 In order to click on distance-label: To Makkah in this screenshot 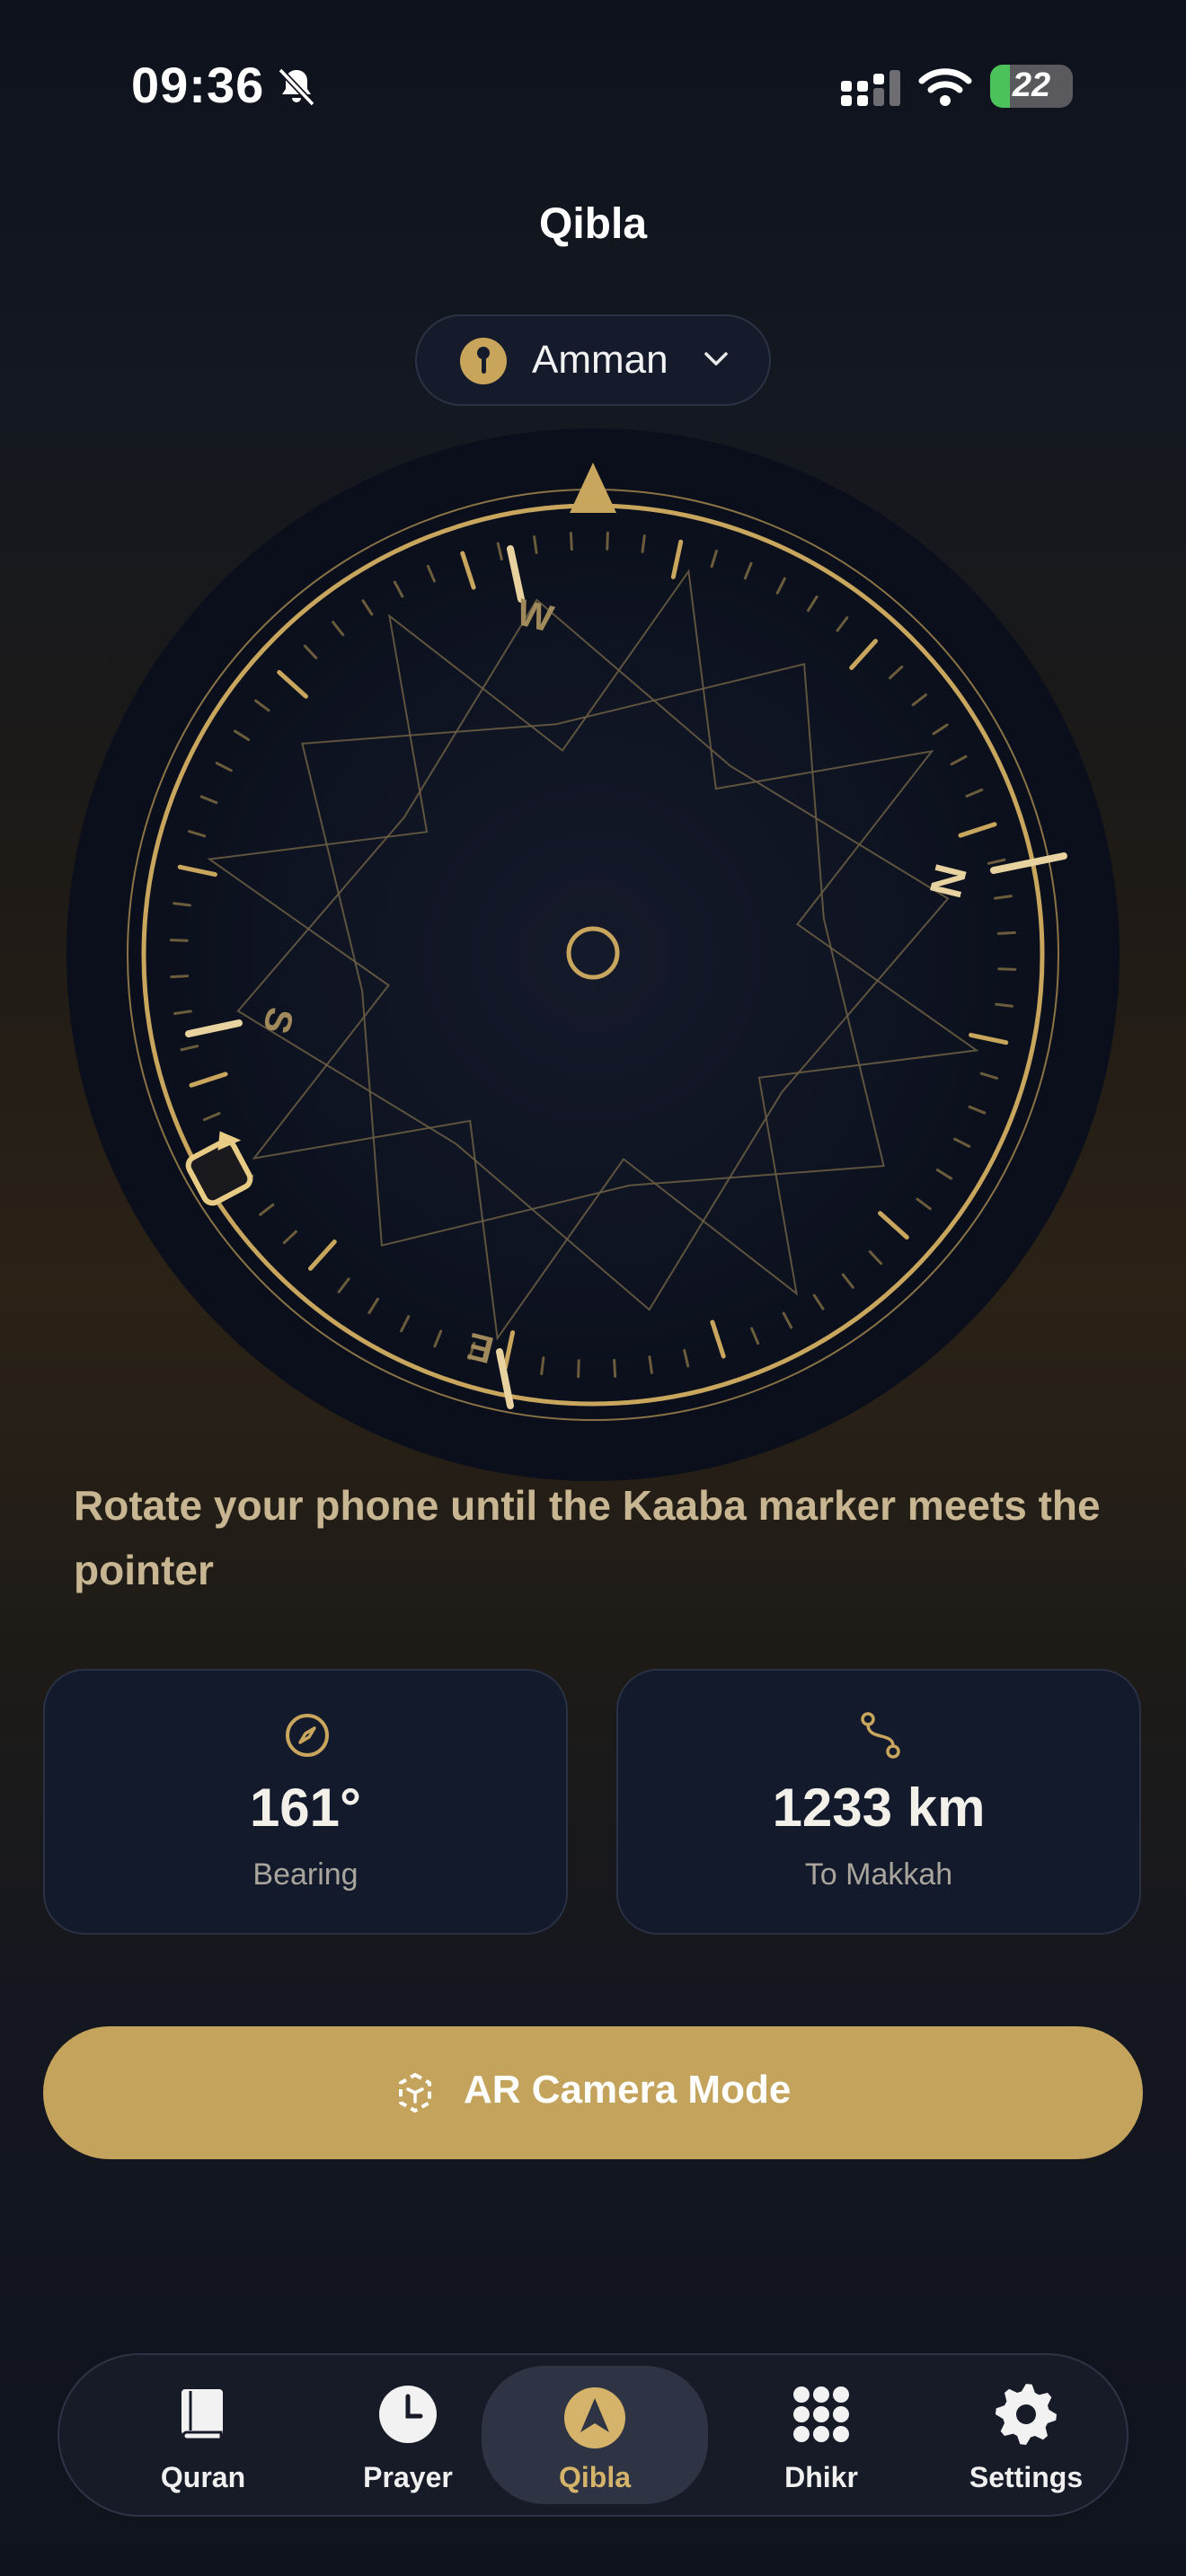, I will do `click(878, 1874)`.